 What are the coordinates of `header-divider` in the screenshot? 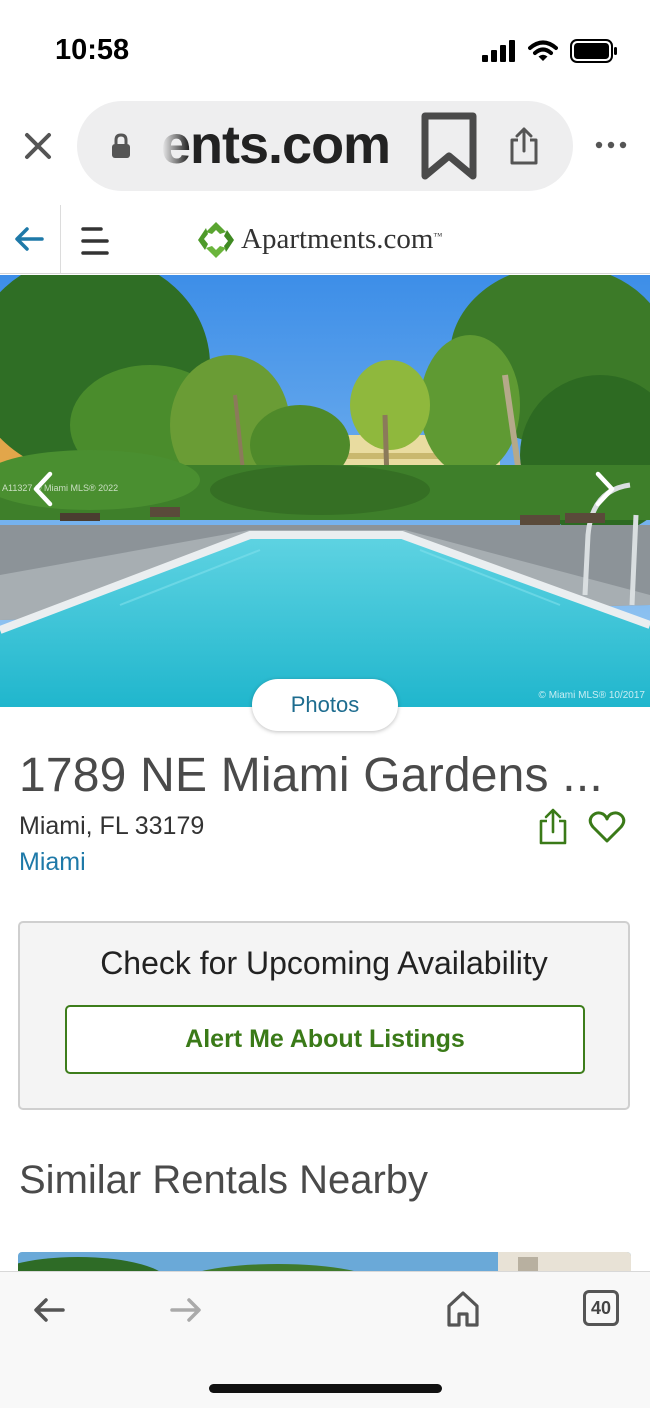 It's located at (60, 239).